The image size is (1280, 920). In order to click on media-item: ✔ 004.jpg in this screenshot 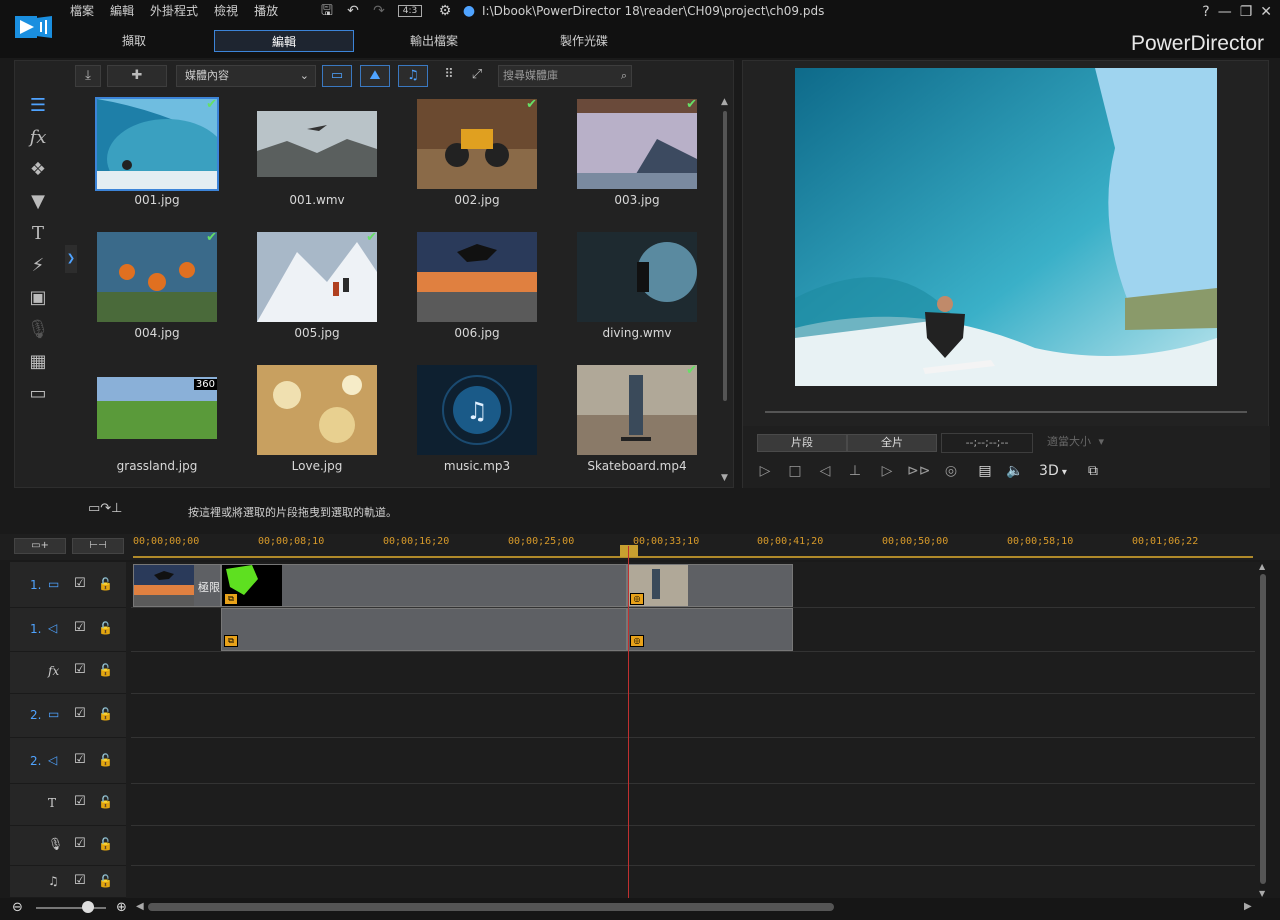, I will do `click(157, 290)`.